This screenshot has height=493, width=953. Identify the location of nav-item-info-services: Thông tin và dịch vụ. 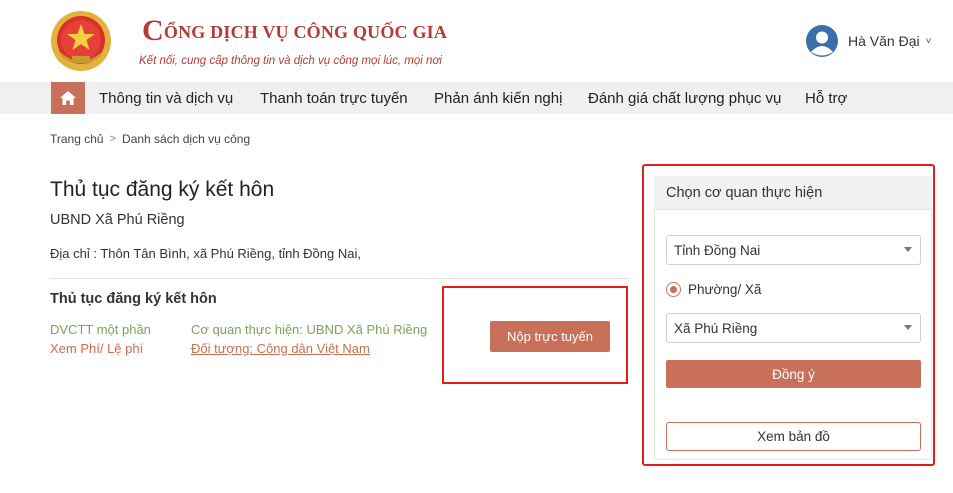
(166, 98).